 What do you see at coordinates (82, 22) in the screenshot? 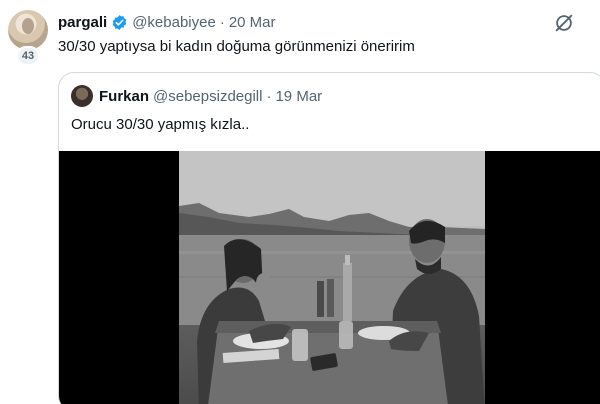
I see `author-display-name: pargali` at bounding box center [82, 22].